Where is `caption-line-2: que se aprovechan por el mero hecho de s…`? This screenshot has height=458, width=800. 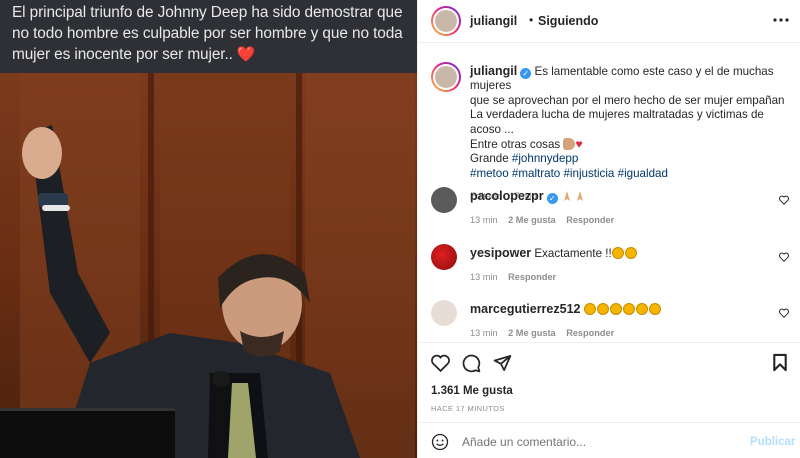 caption-line-2: que se aprovechan por el mero hecho de s… is located at coordinates (627, 100).